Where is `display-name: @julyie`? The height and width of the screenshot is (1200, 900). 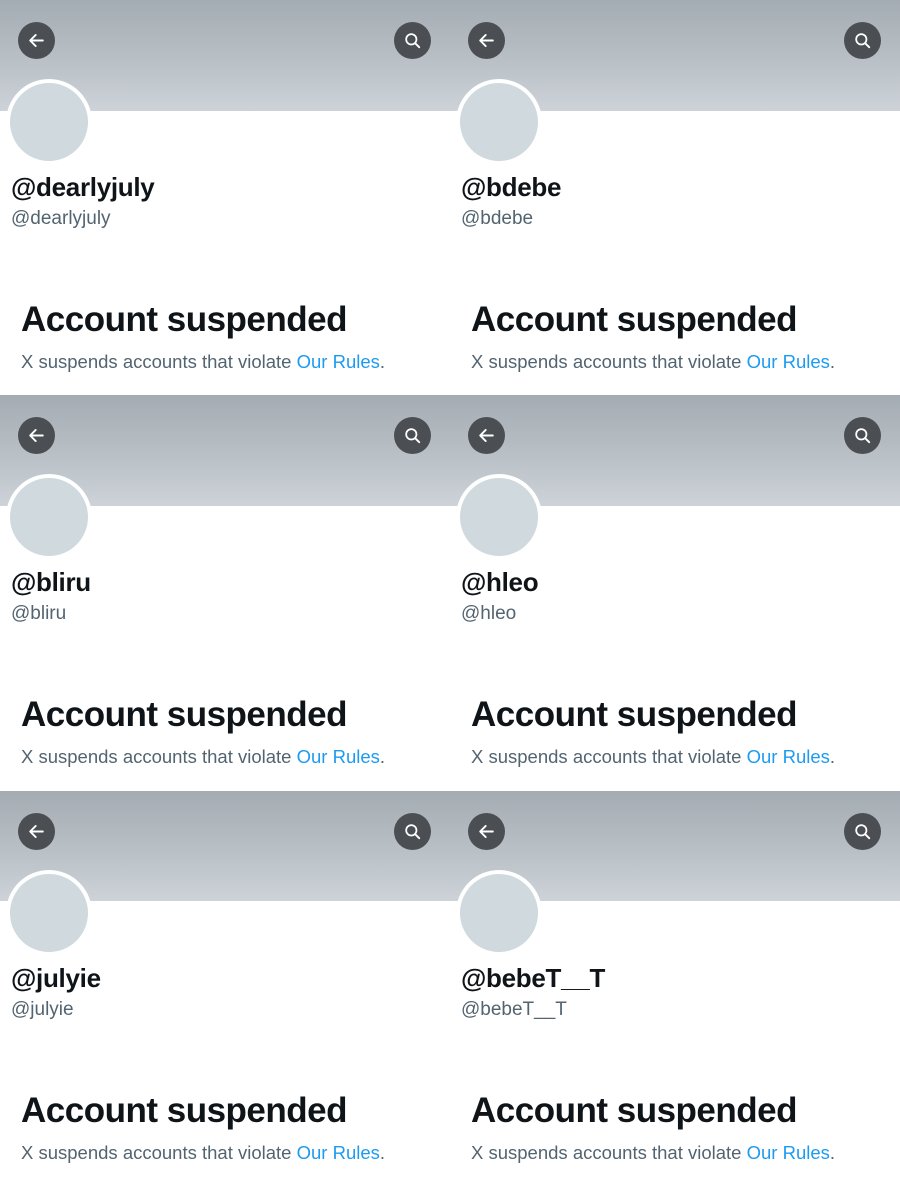
display-name: @julyie is located at coordinates (56, 978).